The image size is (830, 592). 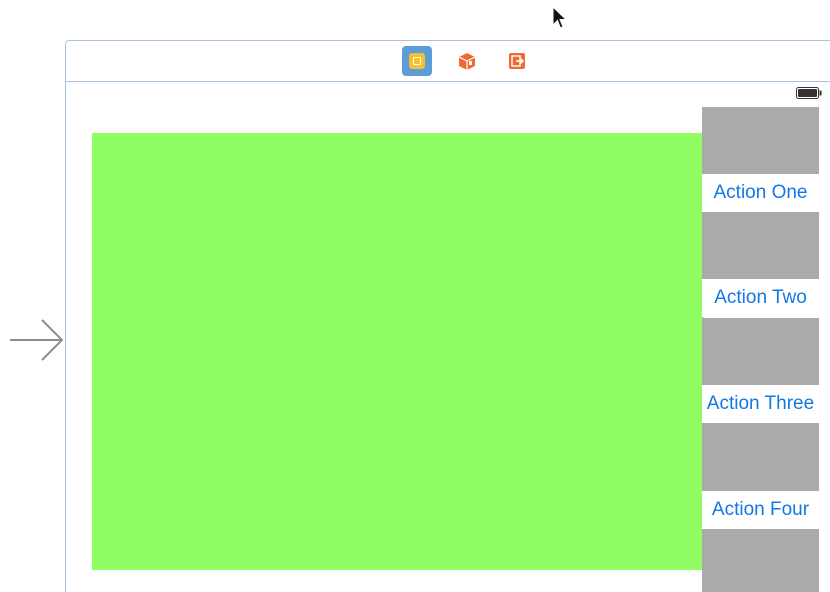 I want to click on first-responder-icon, so click(x=467, y=61).